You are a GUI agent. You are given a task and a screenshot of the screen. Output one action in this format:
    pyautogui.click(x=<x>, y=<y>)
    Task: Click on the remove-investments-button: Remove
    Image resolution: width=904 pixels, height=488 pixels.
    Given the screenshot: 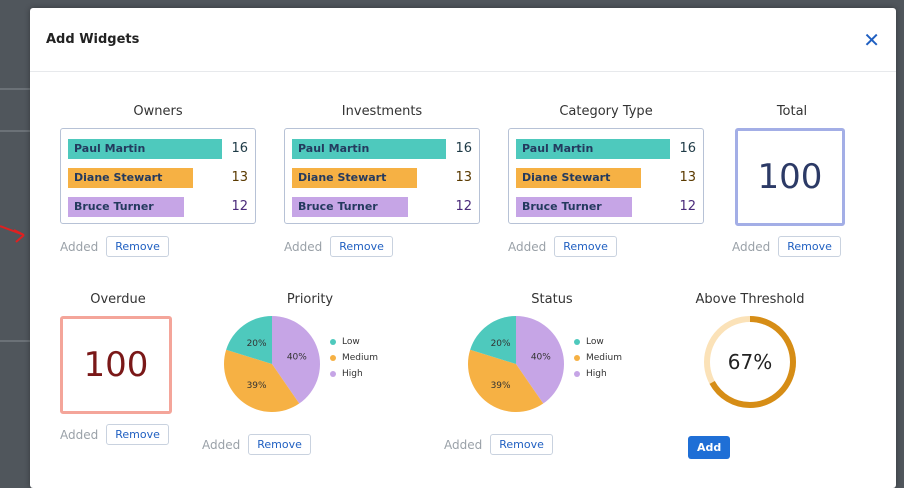 What is the action you would take?
    pyautogui.click(x=361, y=246)
    